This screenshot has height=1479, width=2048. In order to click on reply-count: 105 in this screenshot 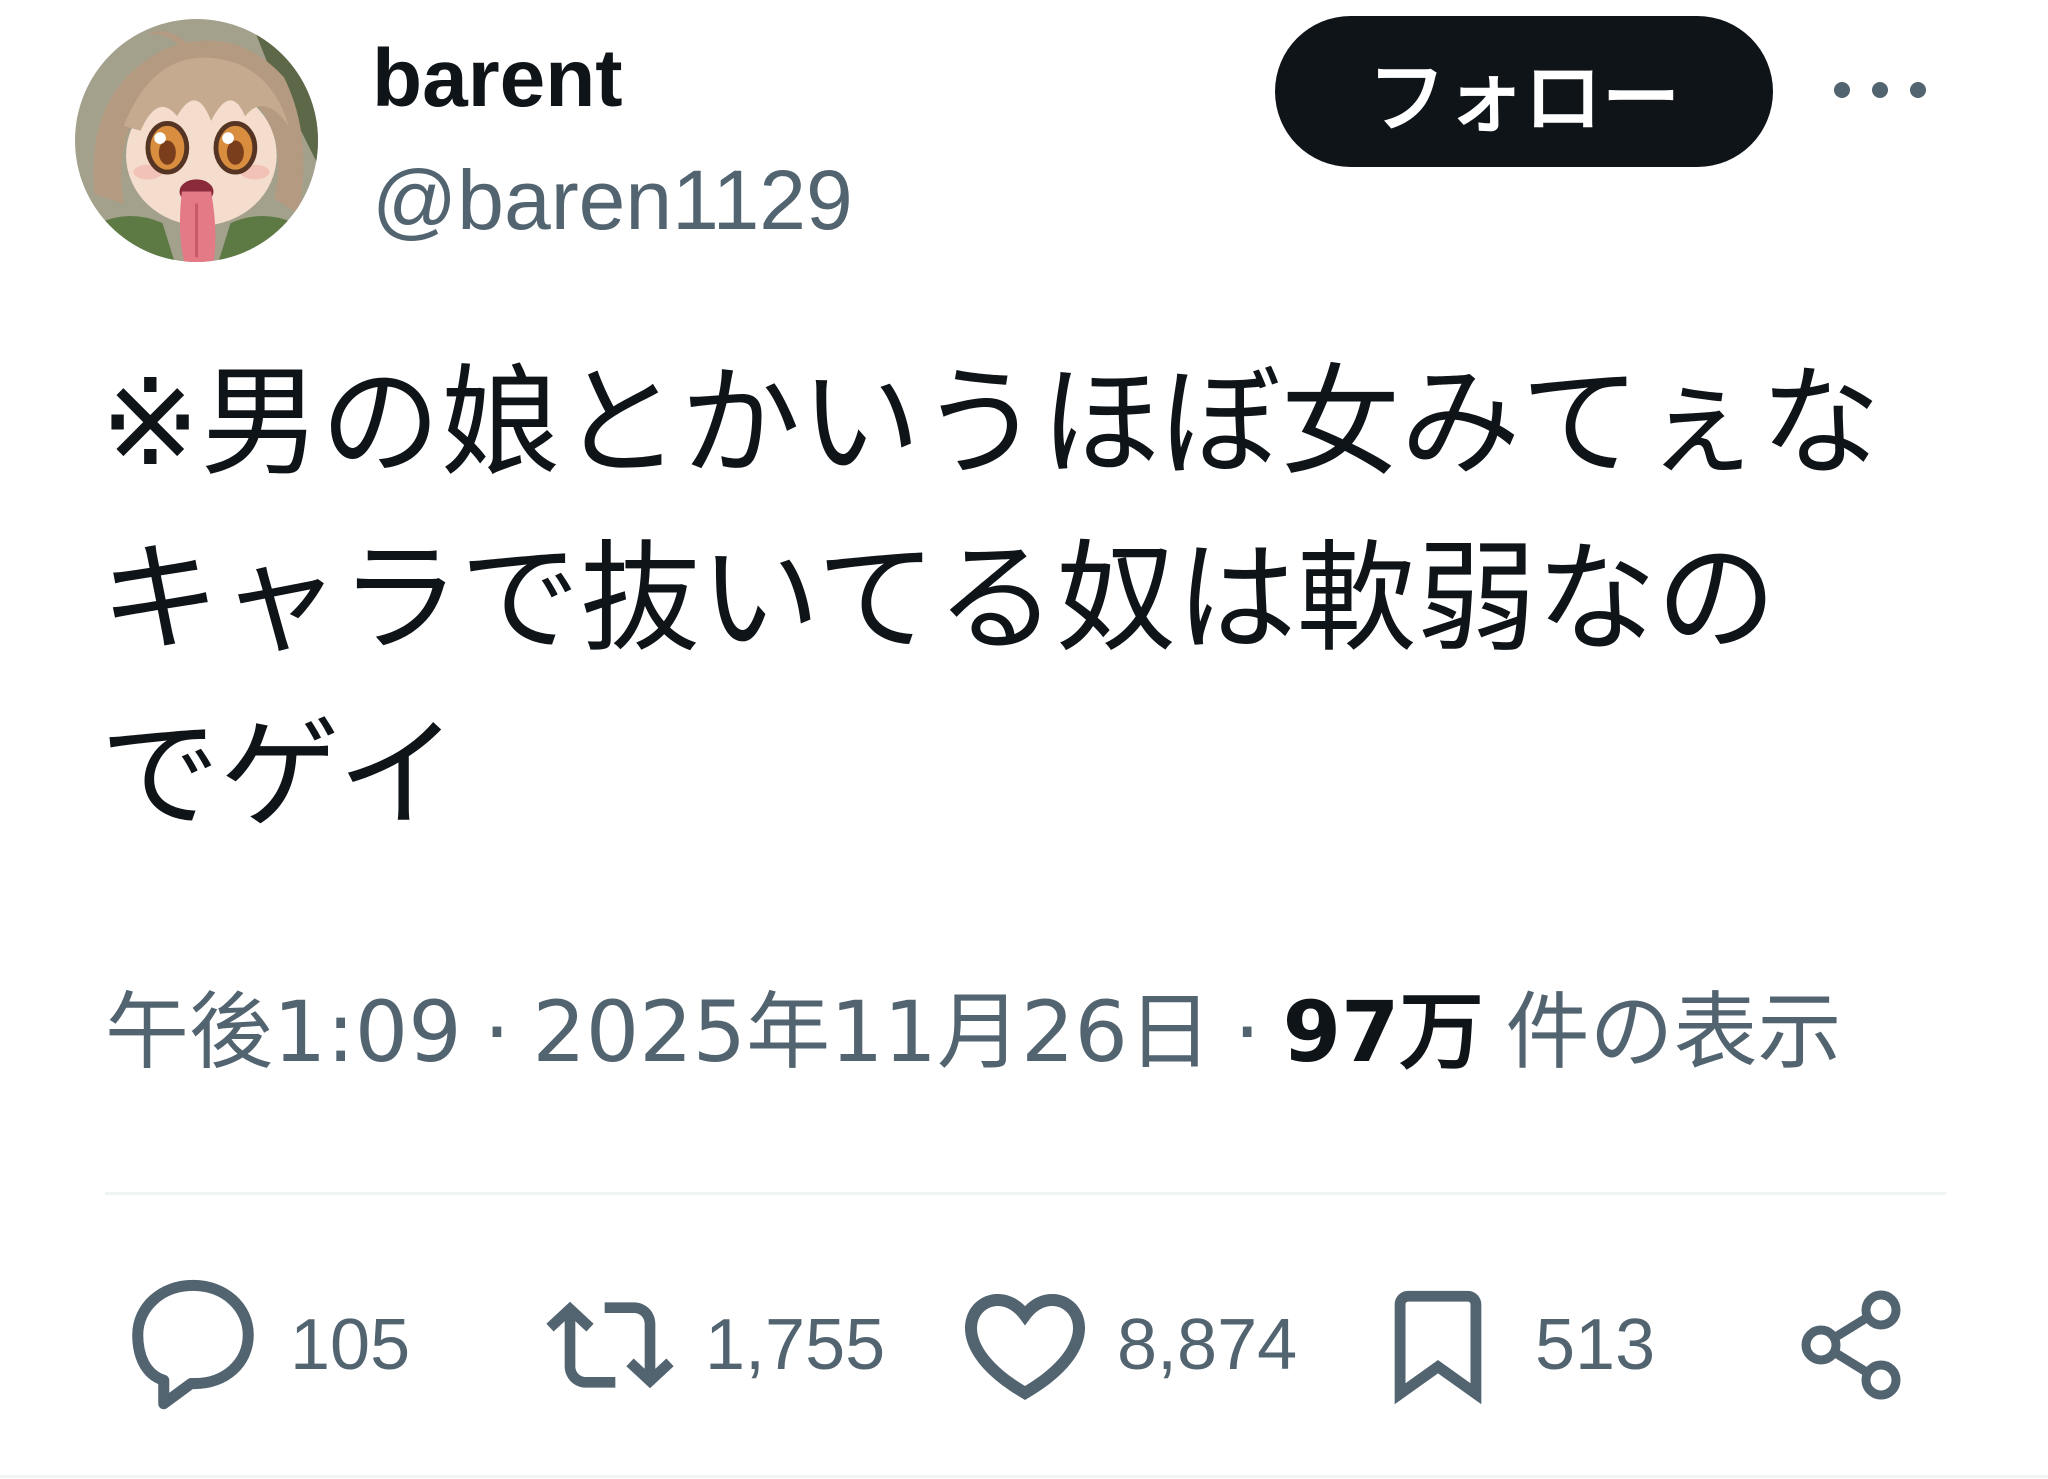, I will do `click(350, 1345)`.